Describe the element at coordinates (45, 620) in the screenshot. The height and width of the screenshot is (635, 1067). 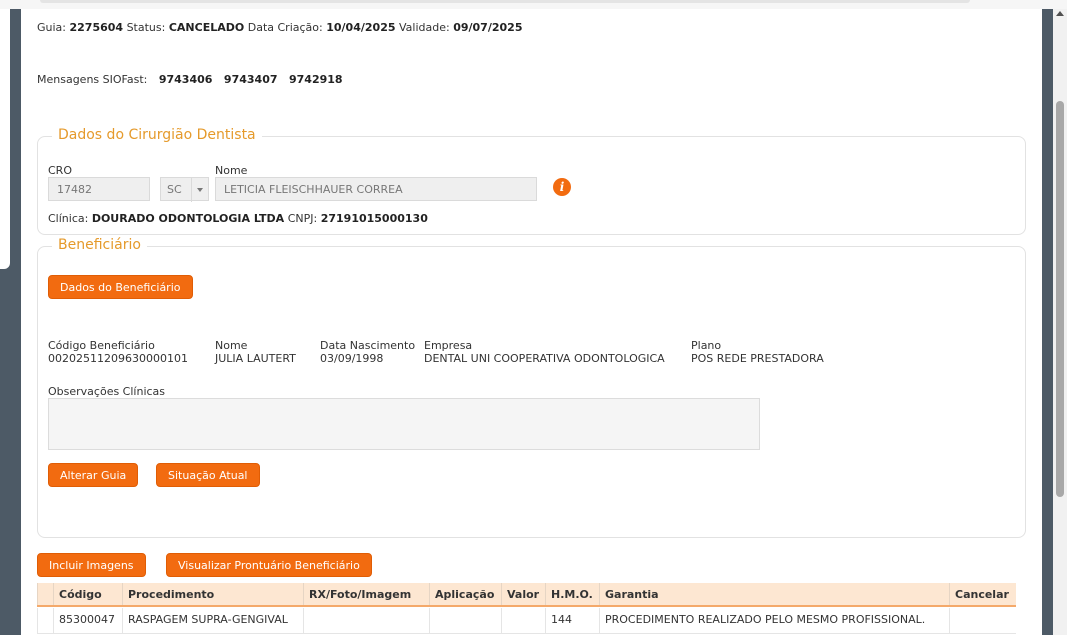
I see `row-select-cell` at that location.